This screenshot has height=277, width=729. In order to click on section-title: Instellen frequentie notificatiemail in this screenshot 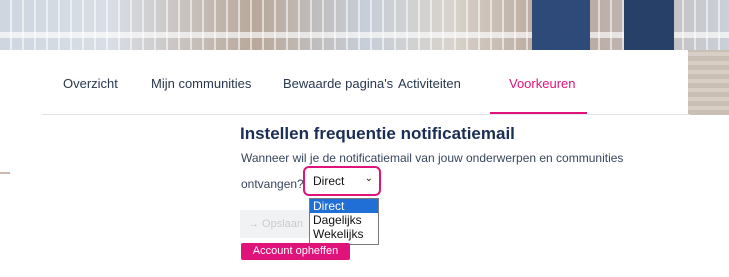, I will do `click(377, 133)`.